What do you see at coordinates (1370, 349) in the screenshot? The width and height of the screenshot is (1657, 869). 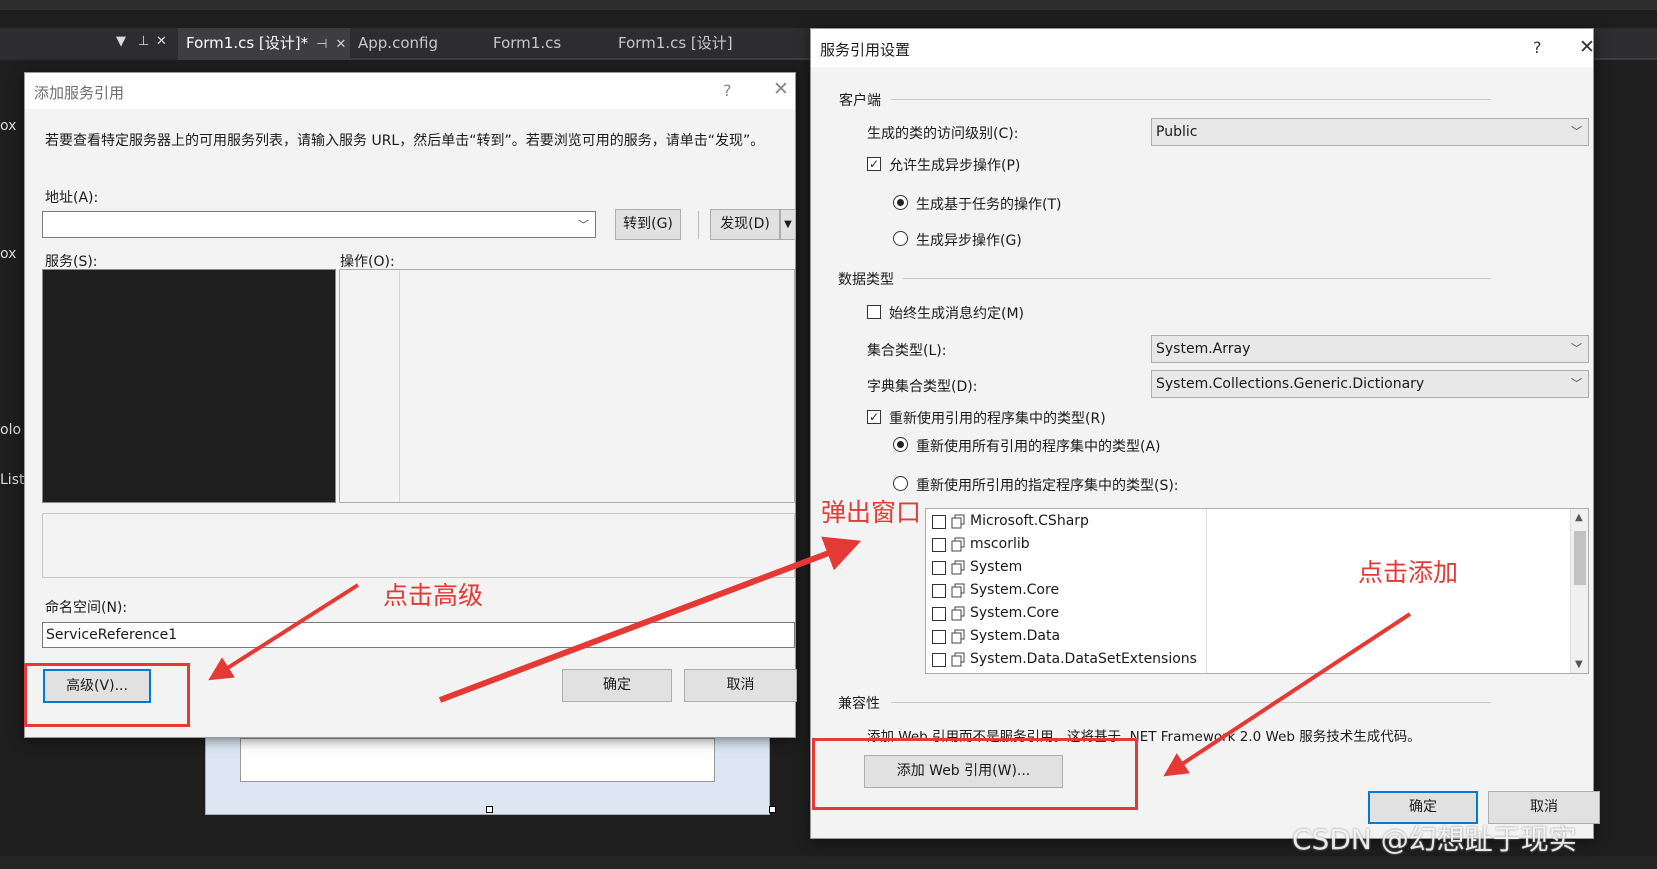 I see `collection-type-select: System.Array ﹀` at bounding box center [1370, 349].